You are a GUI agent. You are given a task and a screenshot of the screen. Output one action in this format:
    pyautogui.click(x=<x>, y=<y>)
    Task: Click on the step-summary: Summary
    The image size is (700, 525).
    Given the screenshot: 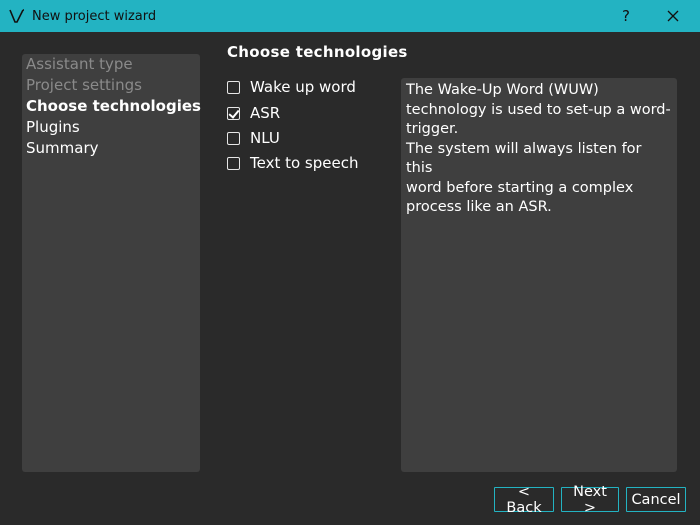 What is the action you would take?
    pyautogui.click(x=62, y=148)
    